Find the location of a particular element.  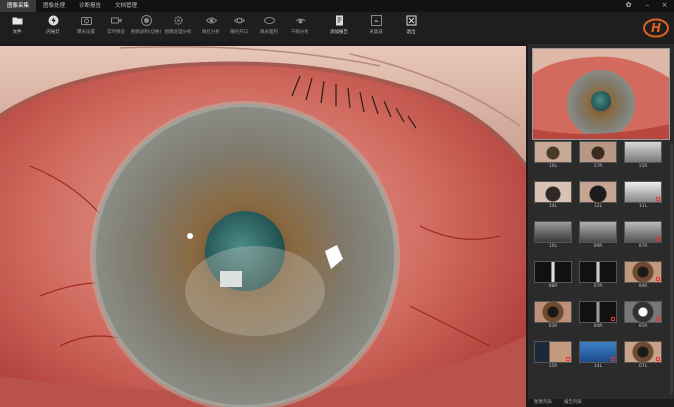

tab-image-capture: 图像采集 is located at coordinates (18, 6).